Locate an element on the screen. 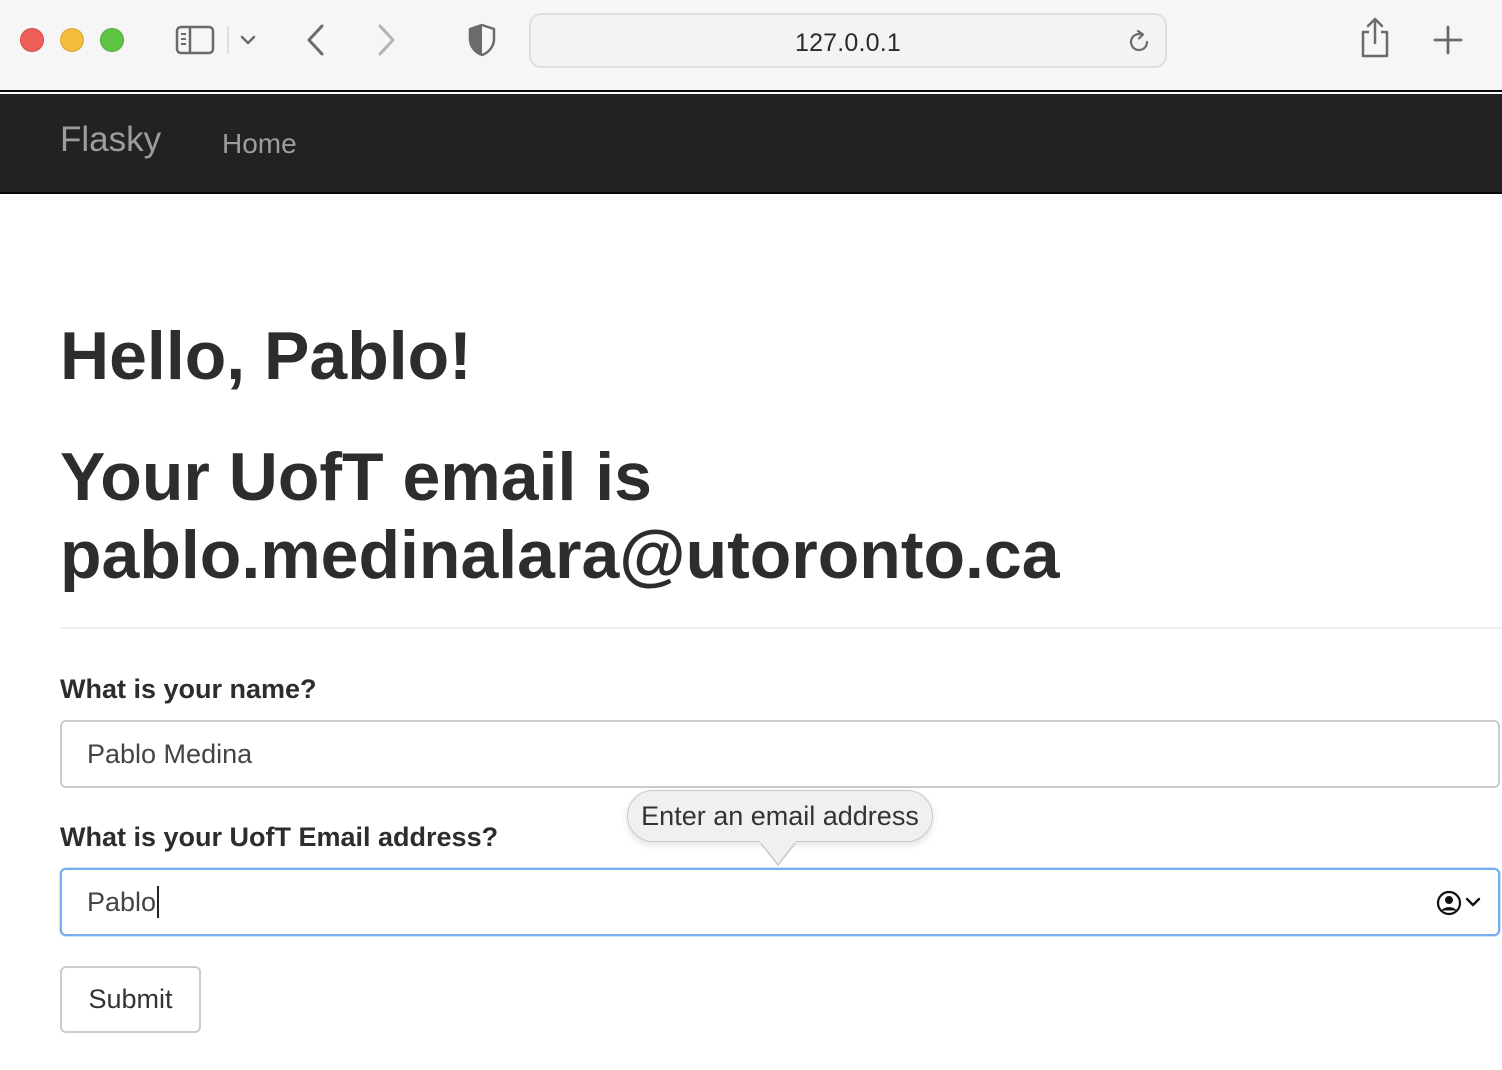  name-label: What is your name? is located at coordinates (188, 689).